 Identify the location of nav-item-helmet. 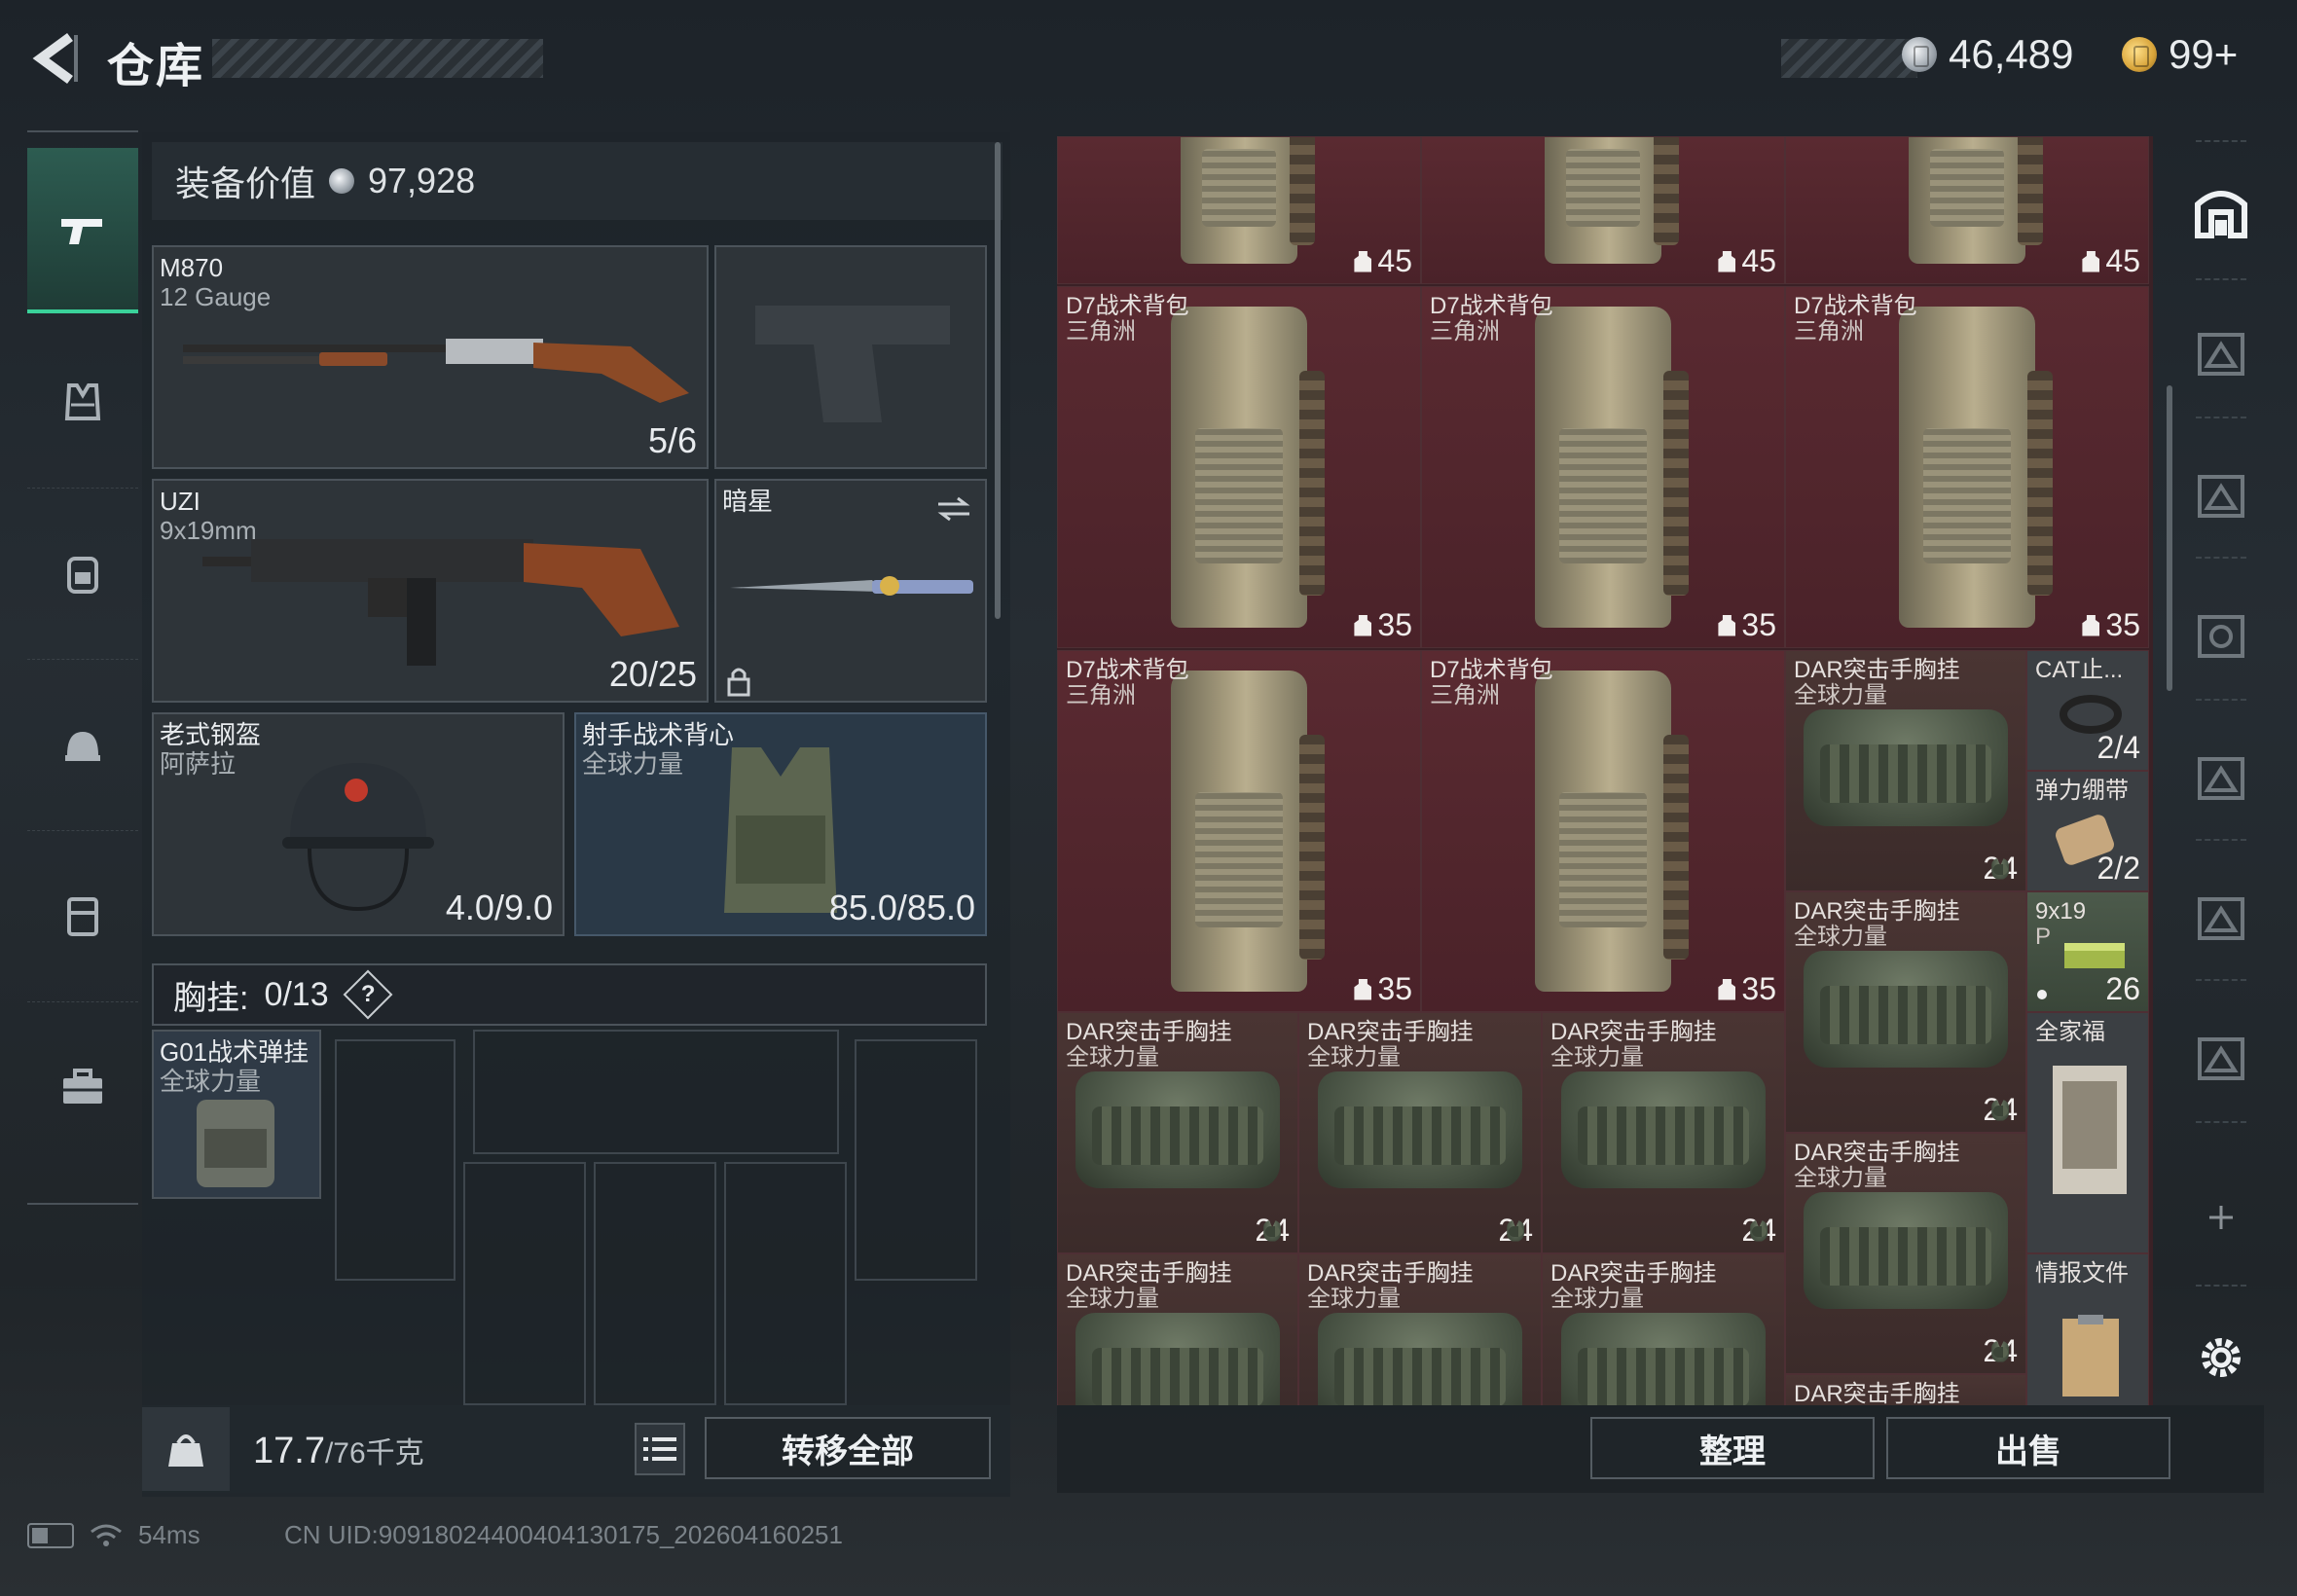
(83, 745).